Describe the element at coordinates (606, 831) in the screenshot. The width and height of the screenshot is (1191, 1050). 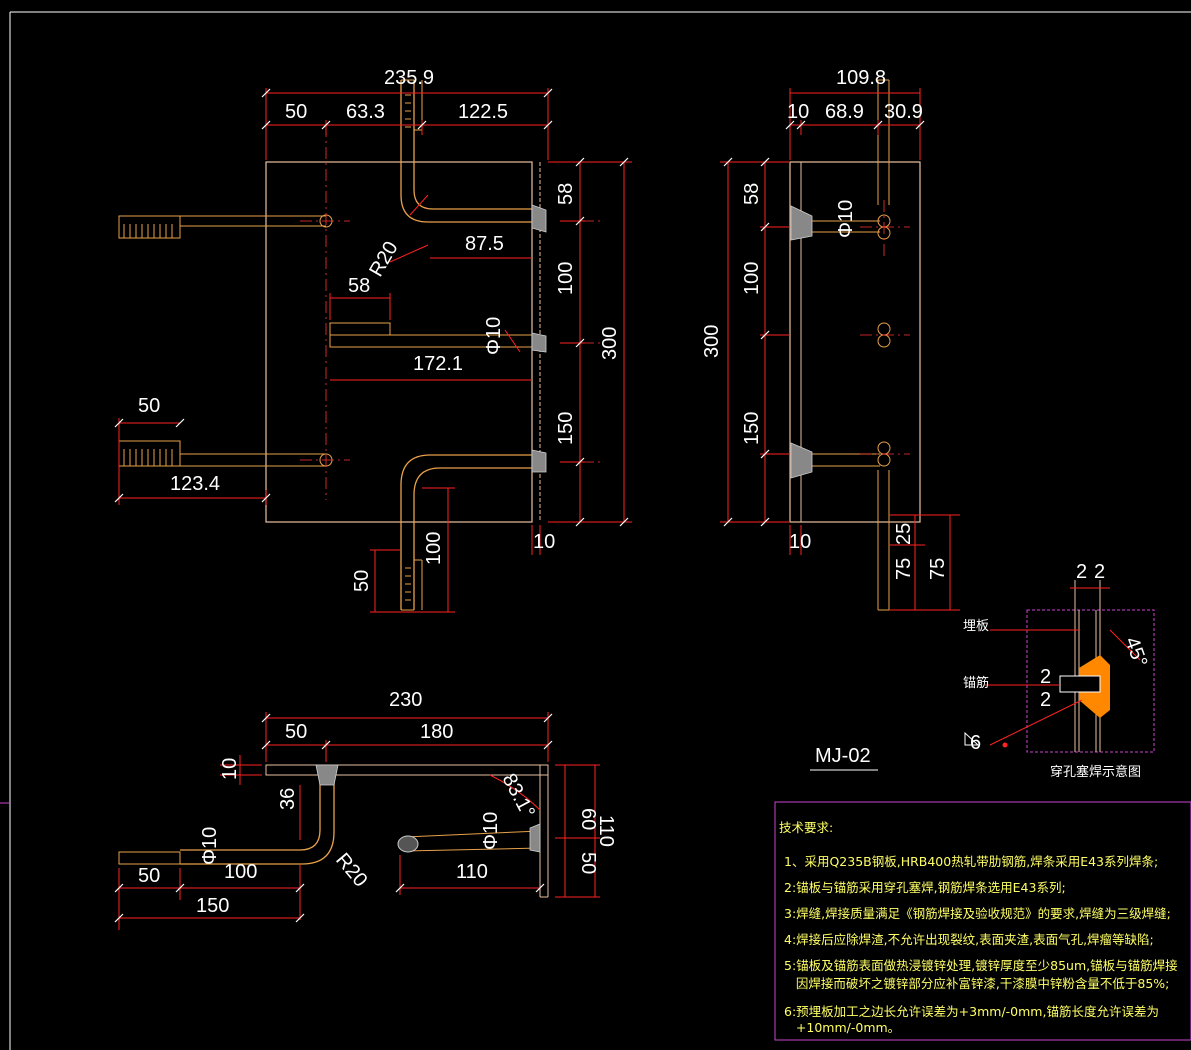
I see `plan-dim-v110: 110` at that location.